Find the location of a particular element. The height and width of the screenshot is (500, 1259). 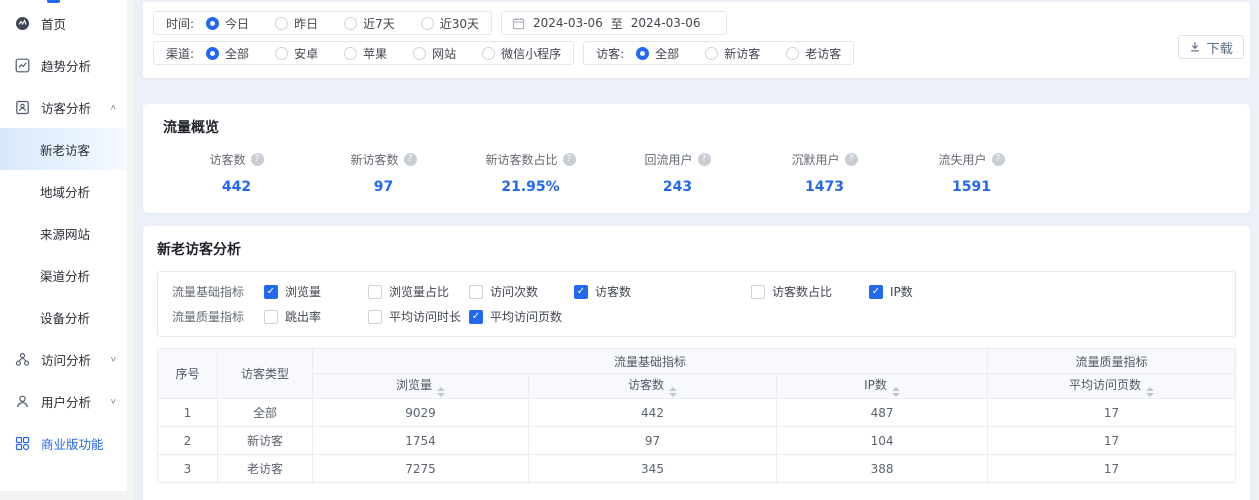

radio-option-label: 安卓 is located at coordinates (306, 53).